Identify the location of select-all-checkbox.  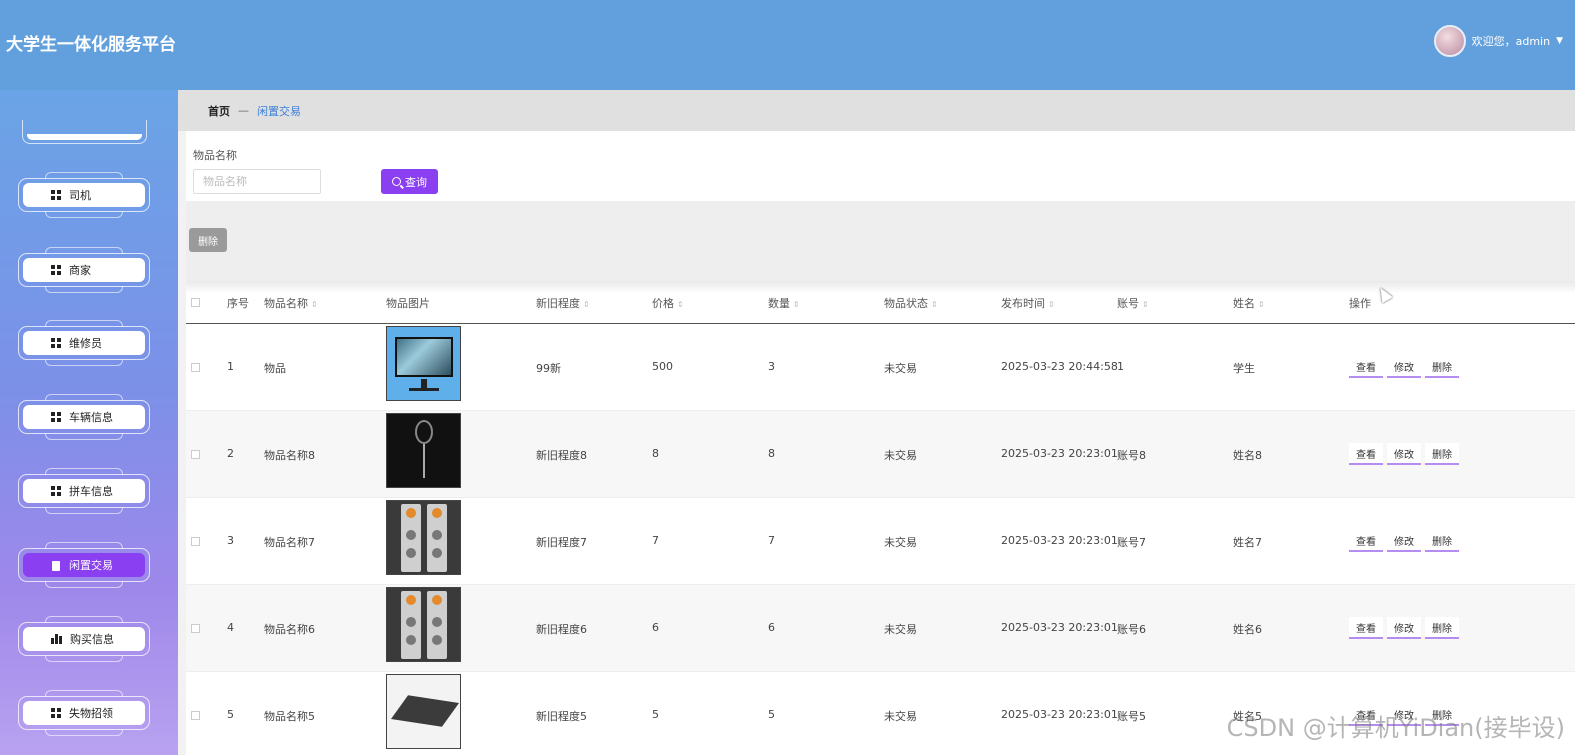
(195, 302).